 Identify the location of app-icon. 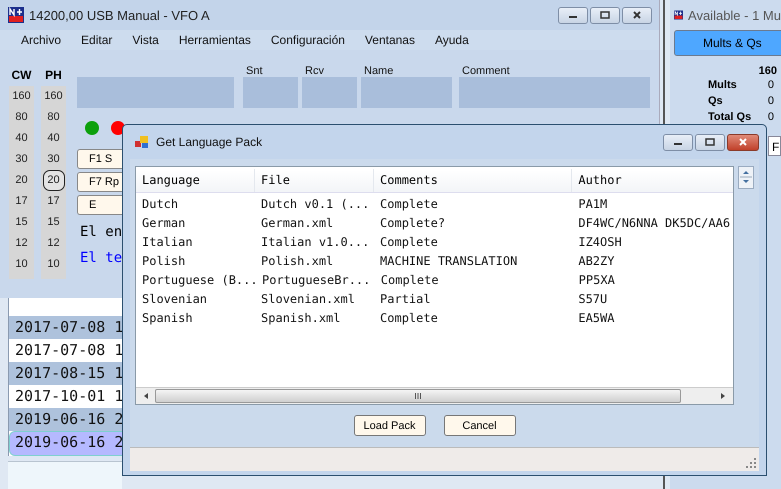
(16, 15).